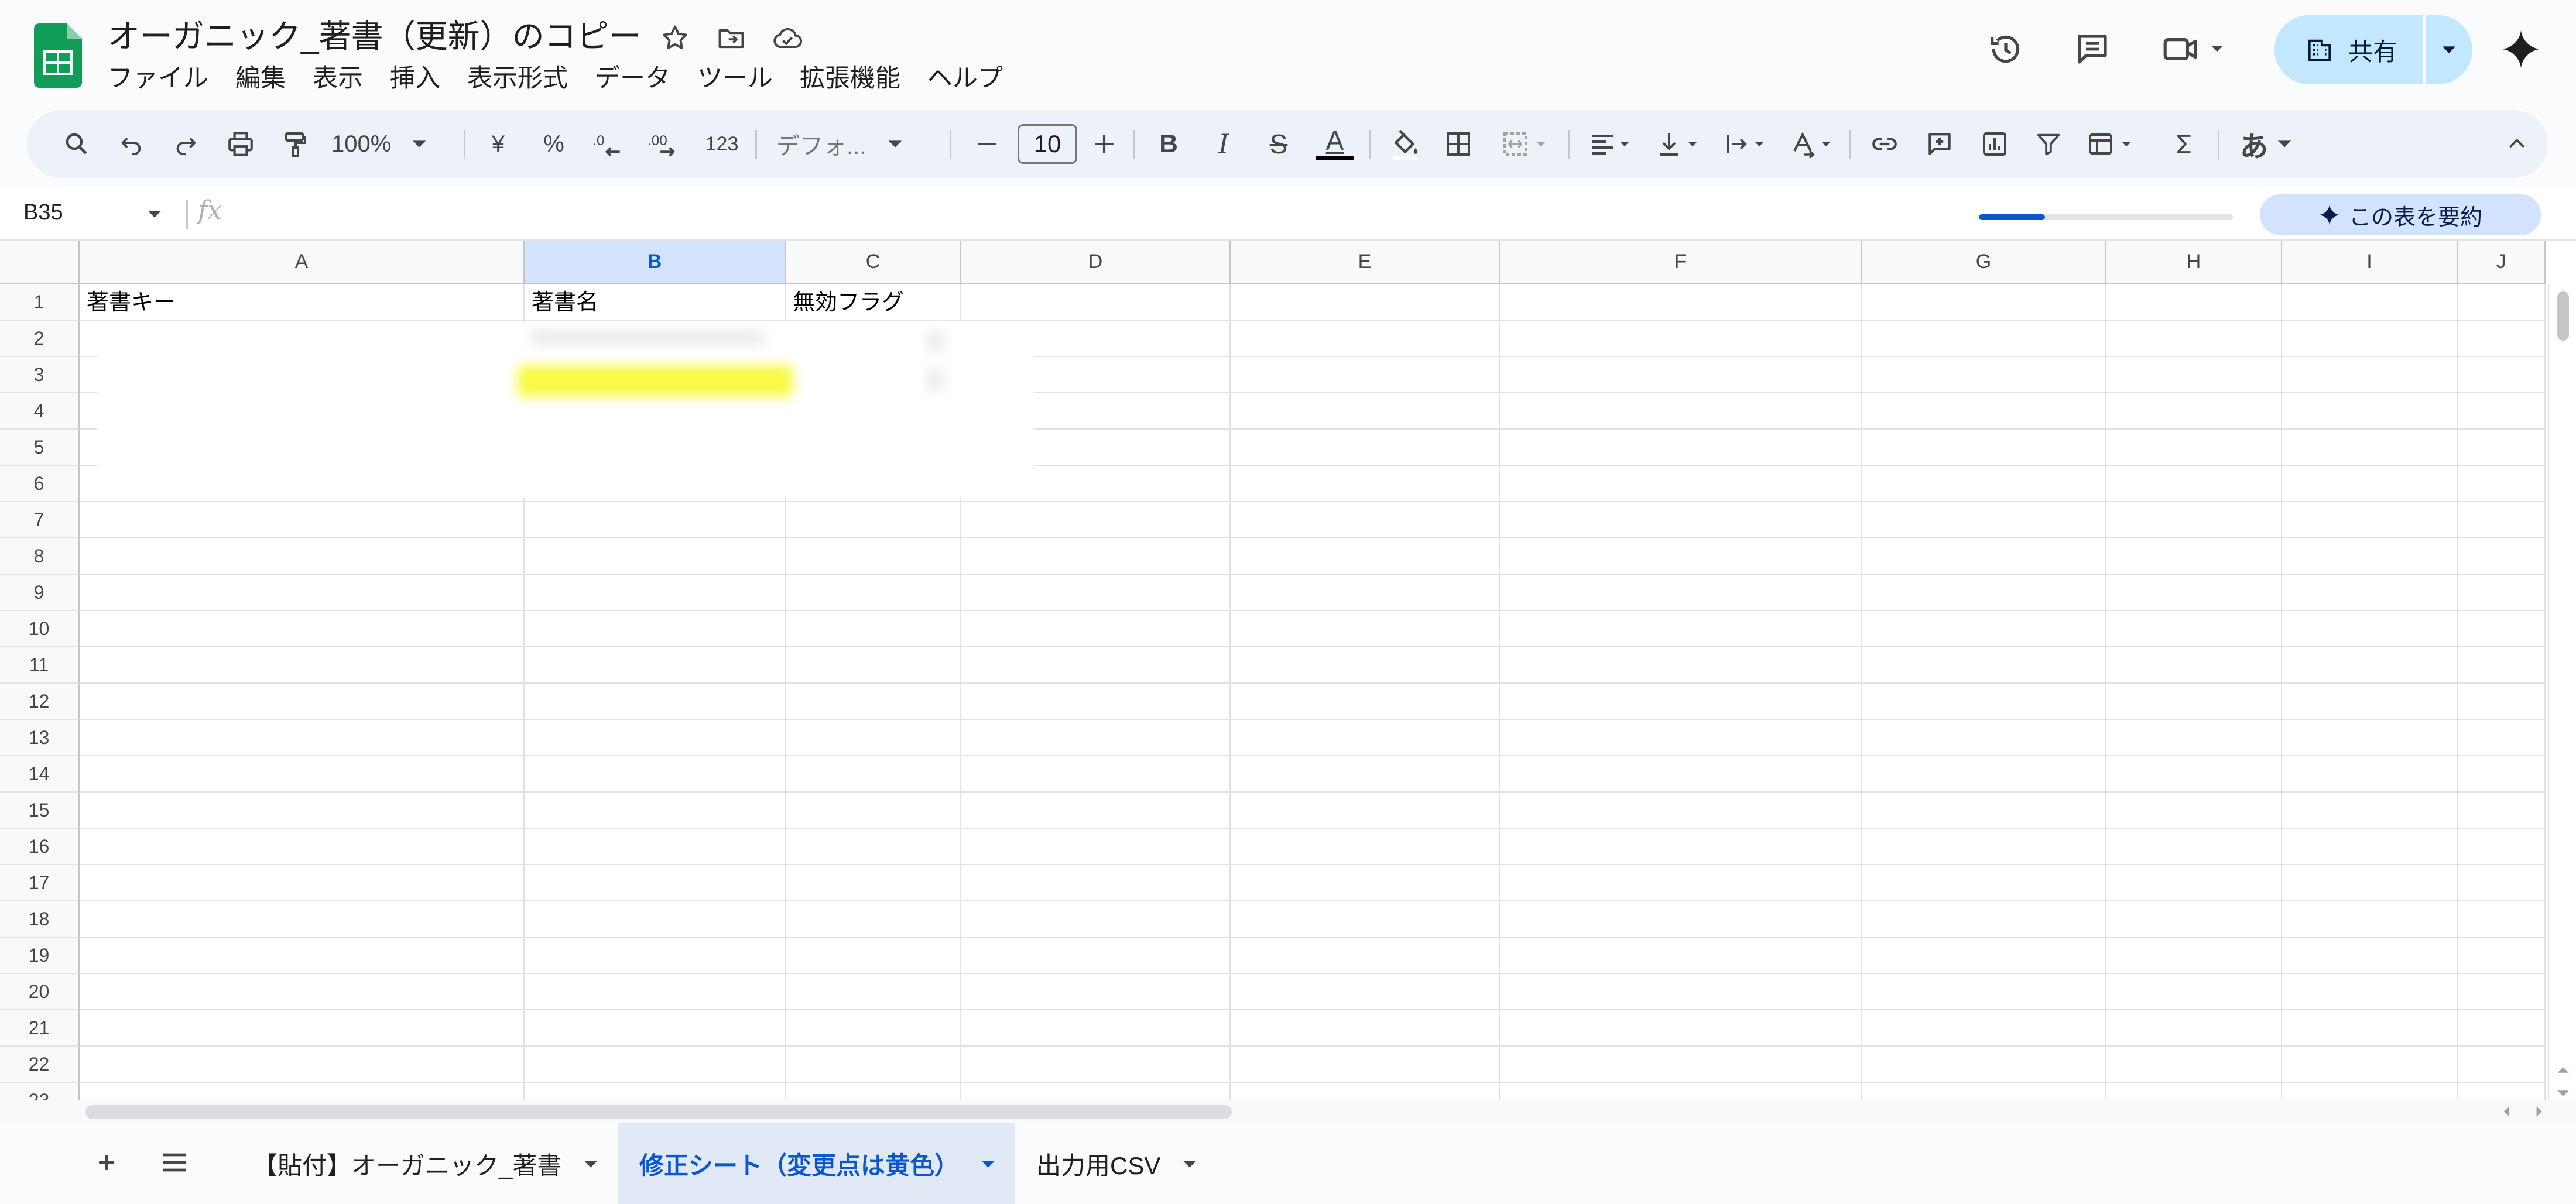  I want to click on cell-C1: 無効フラグ, so click(845, 302).